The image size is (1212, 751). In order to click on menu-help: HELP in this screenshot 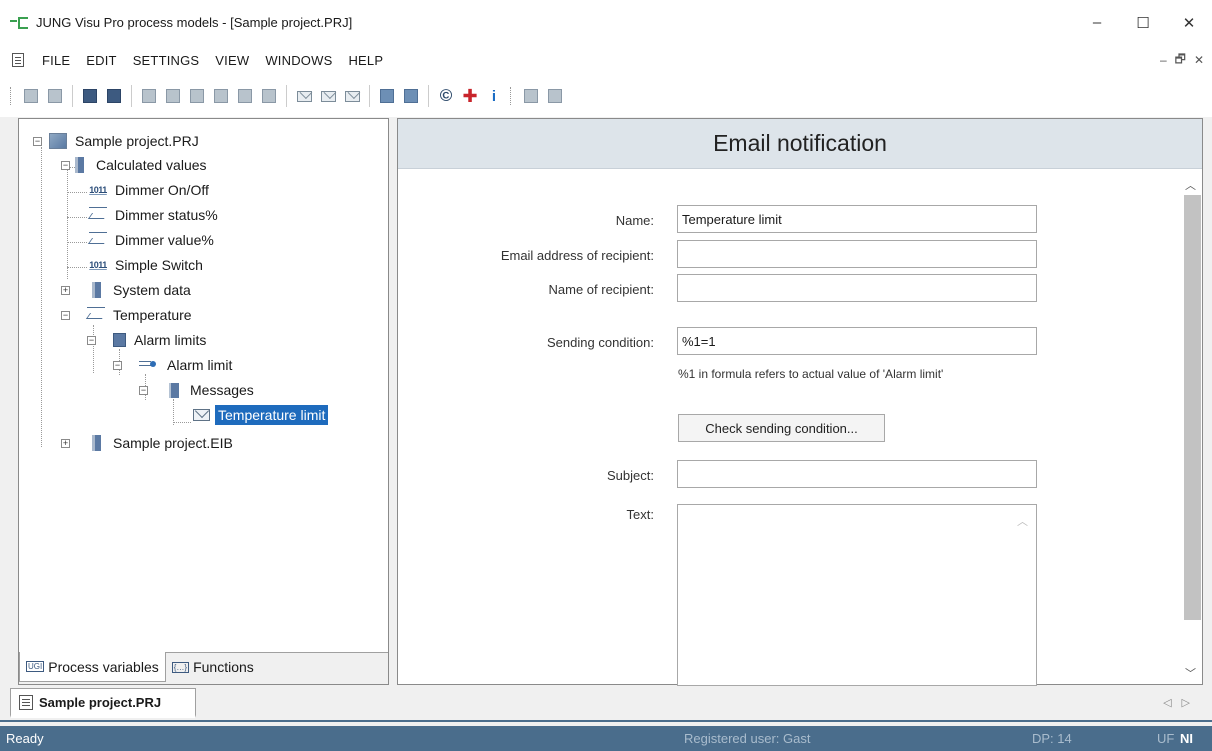, I will do `click(365, 60)`.